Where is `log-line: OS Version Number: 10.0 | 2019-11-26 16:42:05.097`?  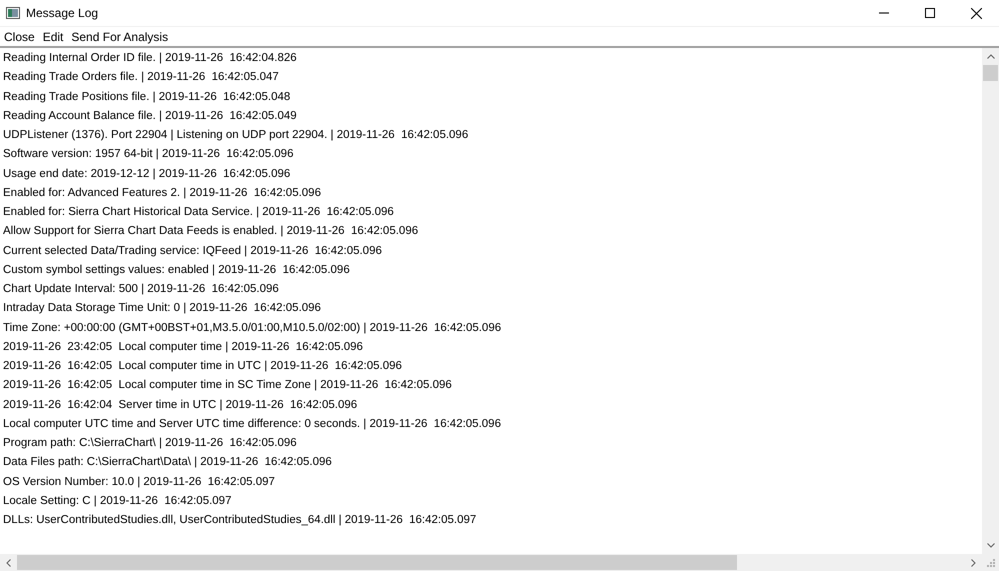 log-line: OS Version Number: 10.0 | 2019-11-26 16:42:05.097 is located at coordinates (139, 482).